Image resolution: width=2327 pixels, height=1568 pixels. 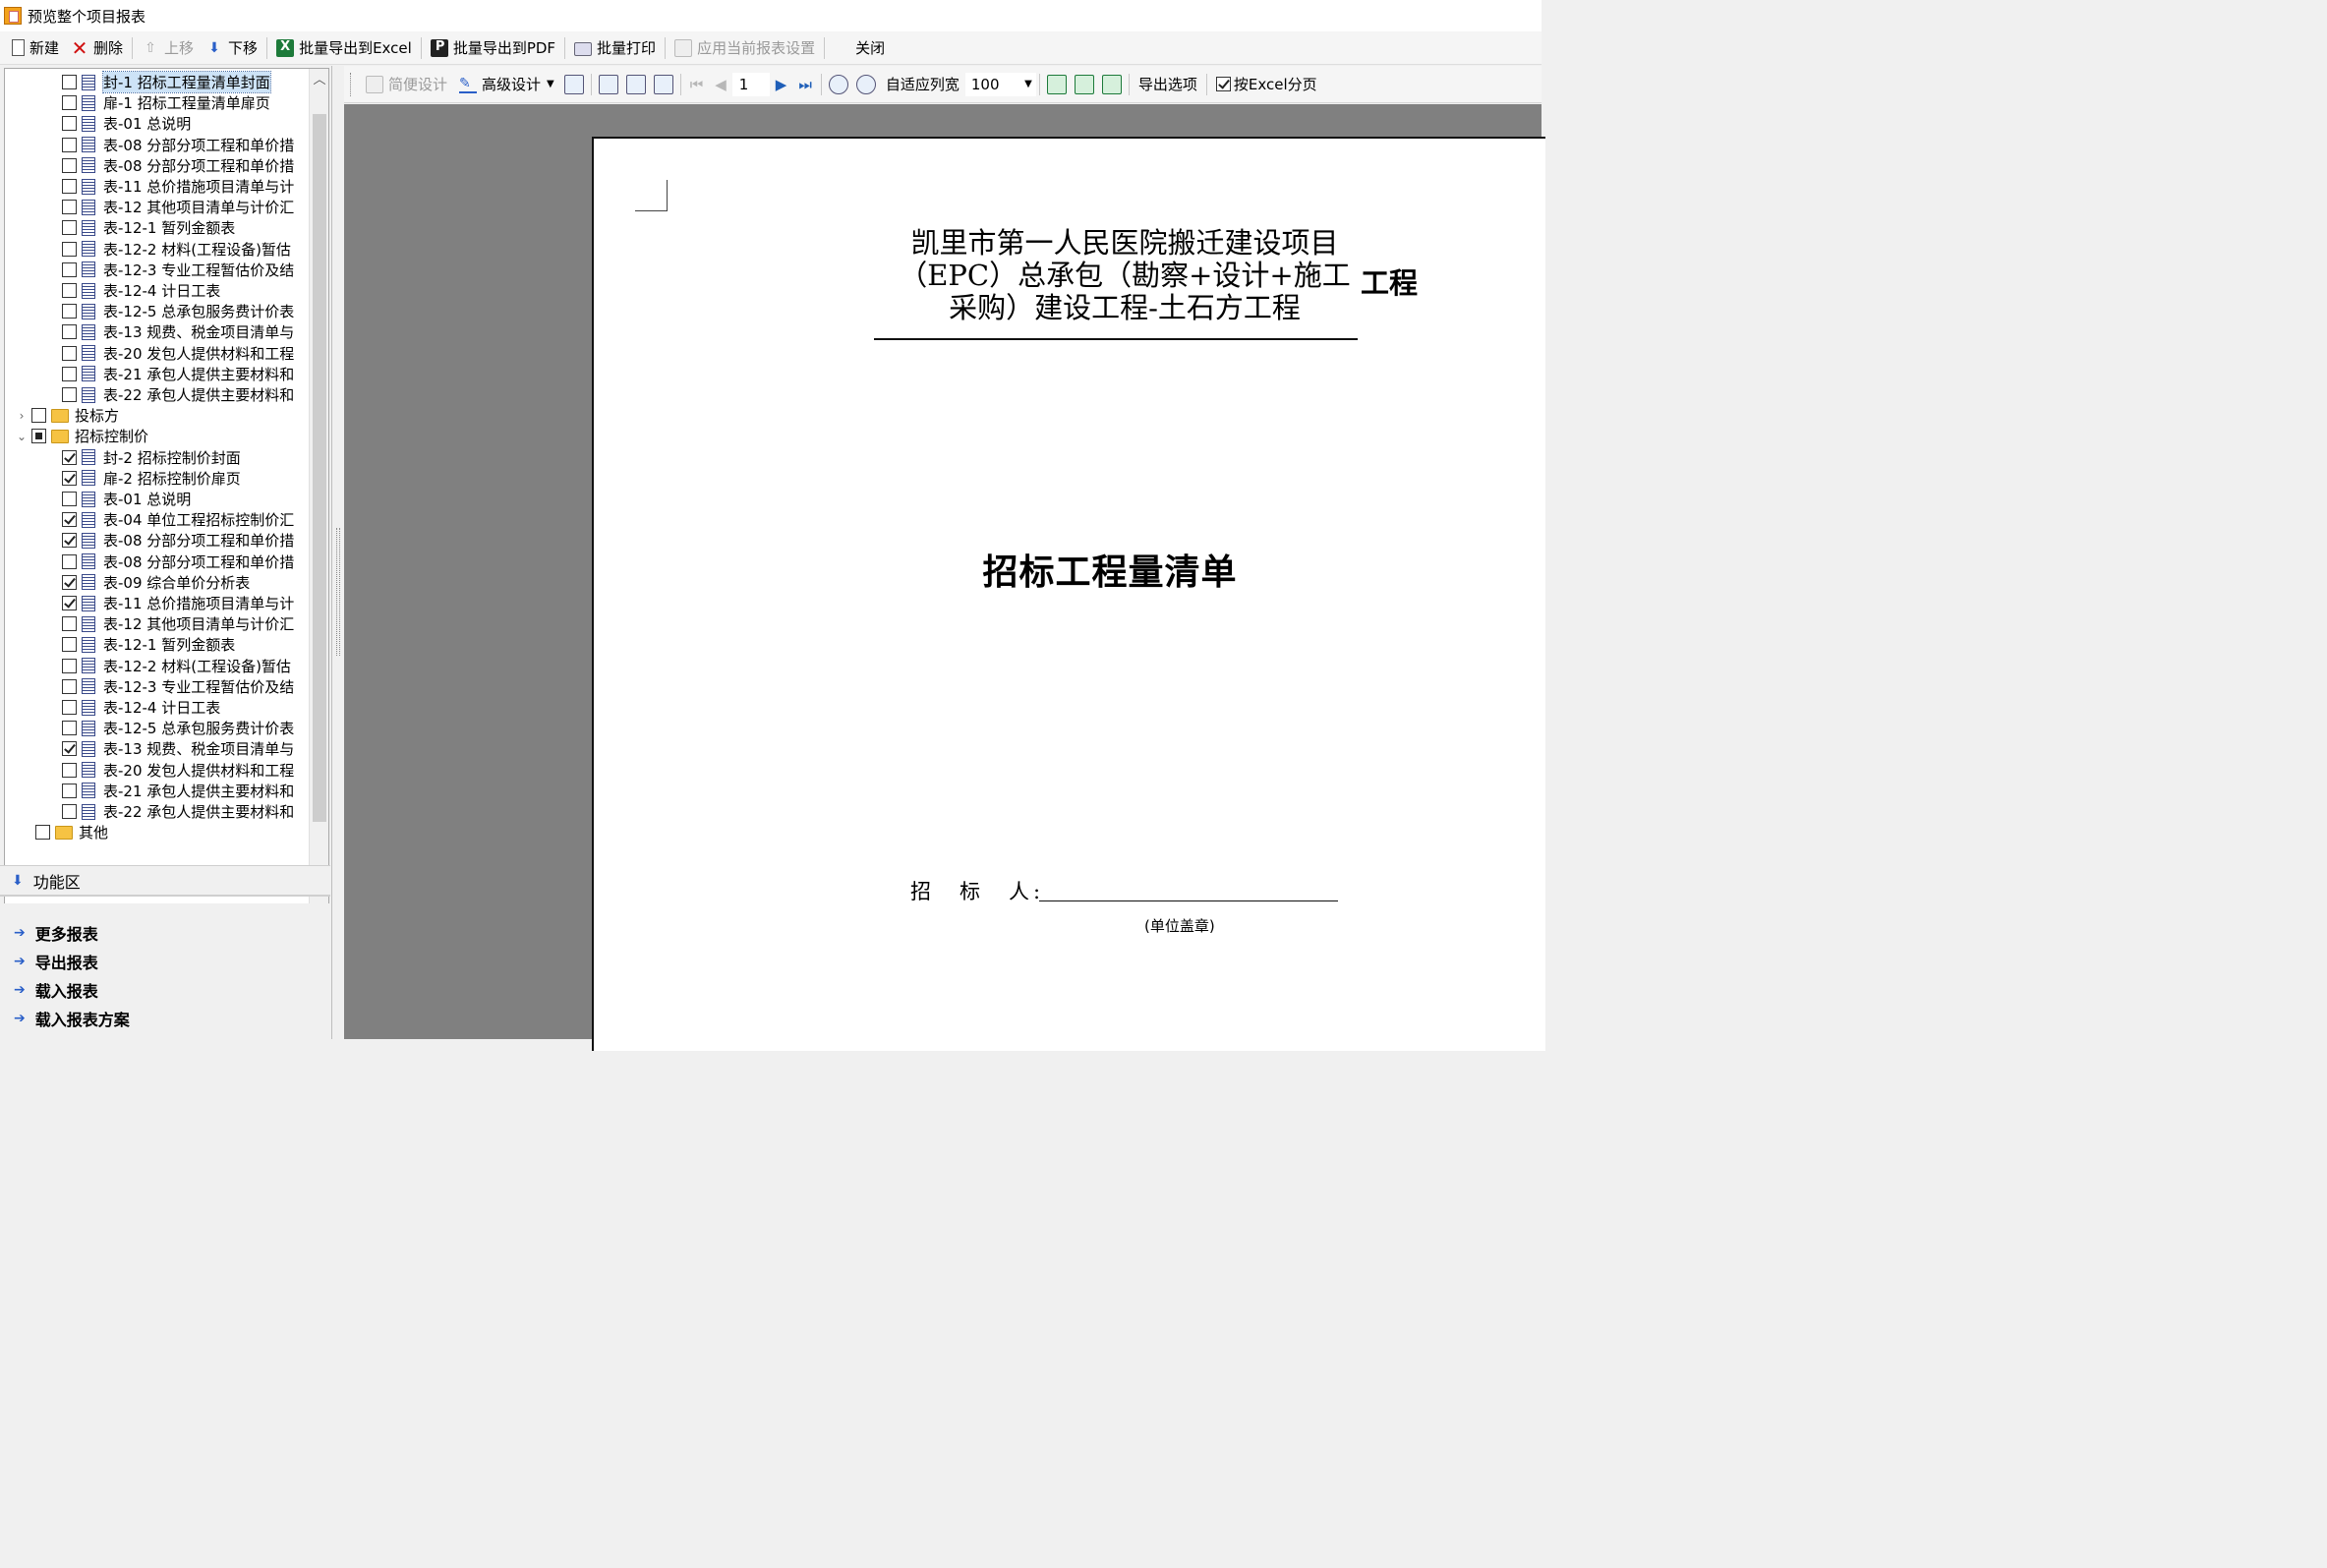 I want to click on new-button: 新建, so click(x=35, y=48).